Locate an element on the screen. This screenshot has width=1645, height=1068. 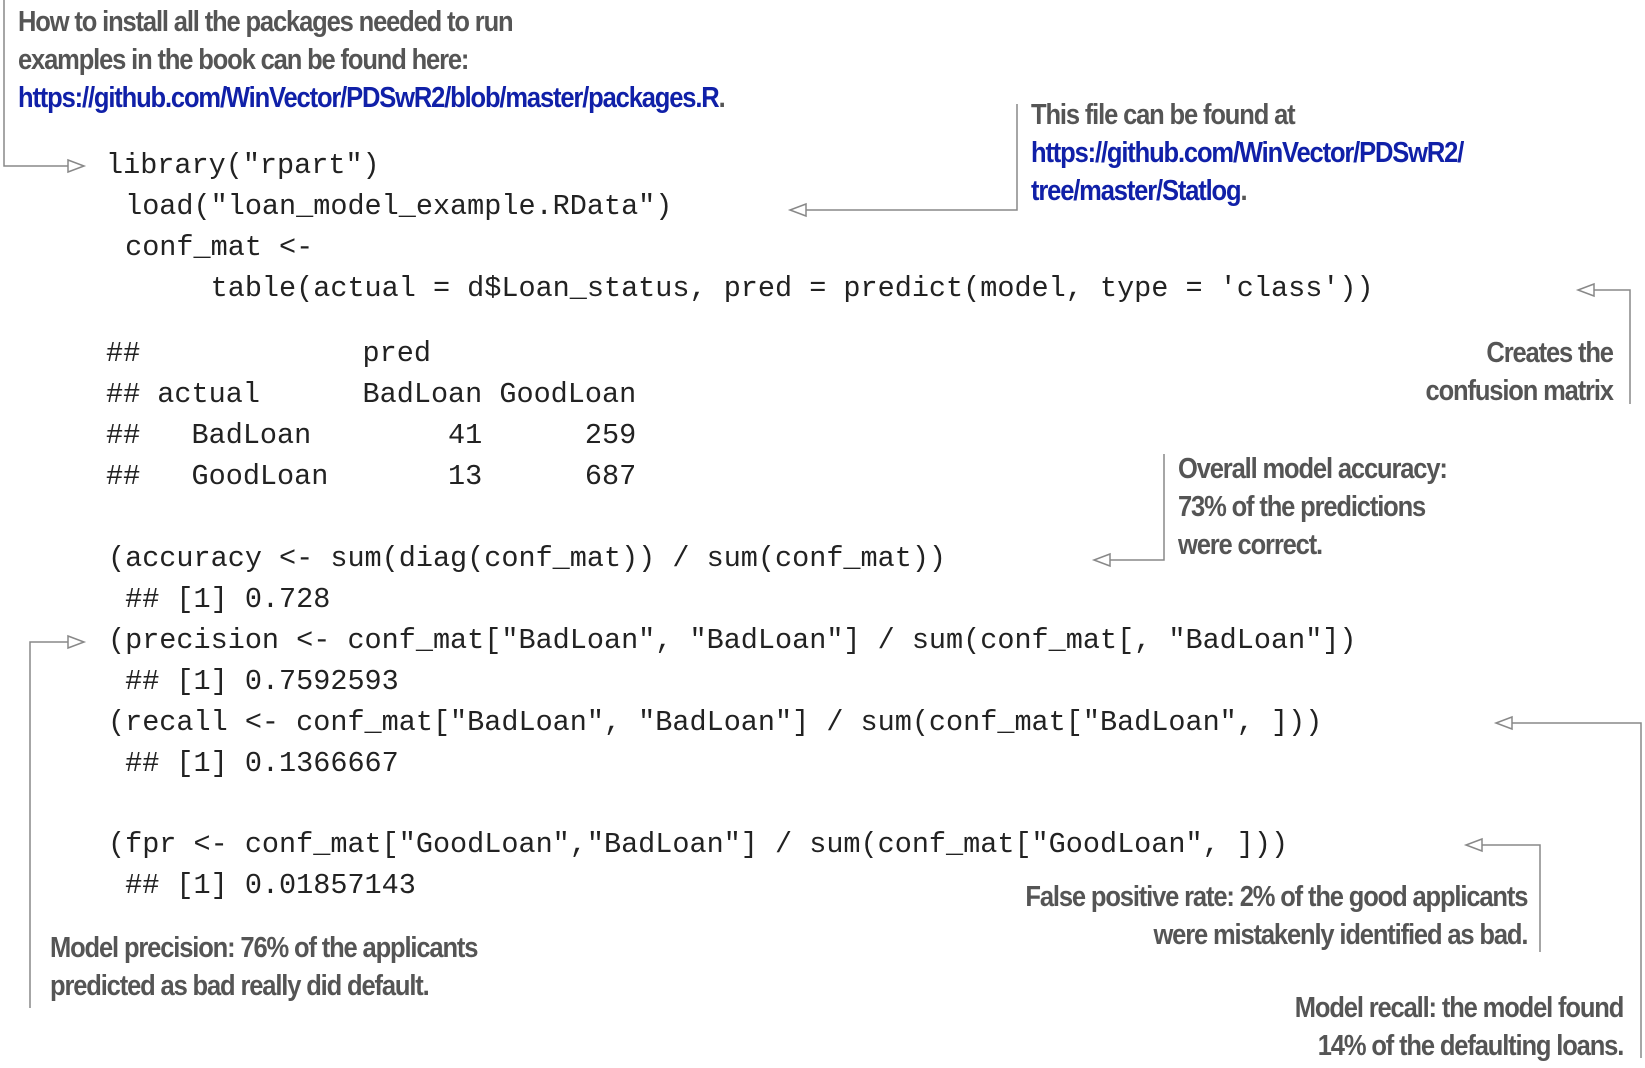
accuracy-annotation-line1: Overall model accuracy: is located at coordinates (1313, 469).